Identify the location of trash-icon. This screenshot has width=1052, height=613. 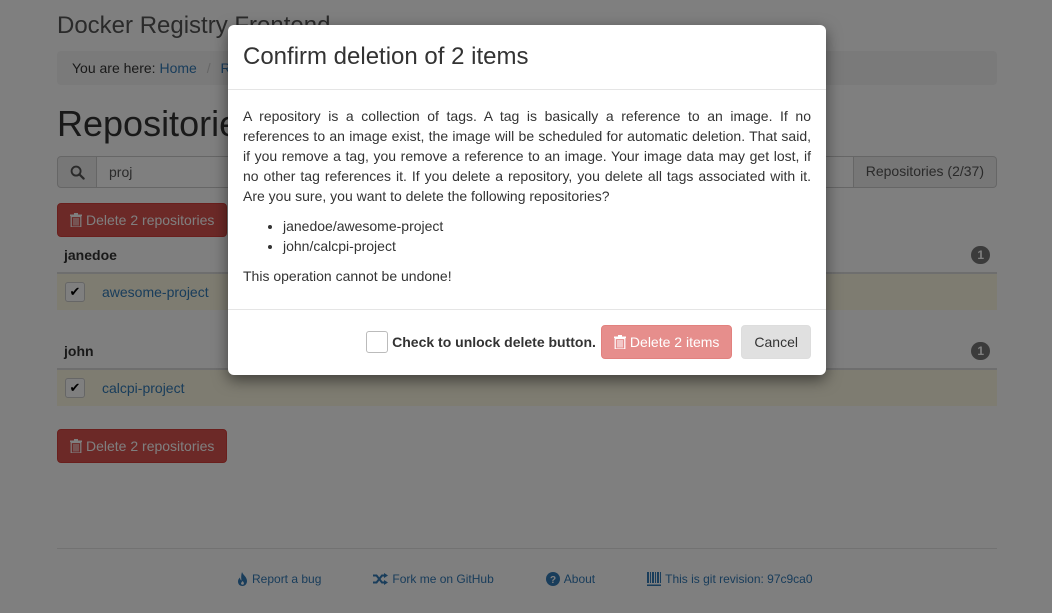
(619, 342).